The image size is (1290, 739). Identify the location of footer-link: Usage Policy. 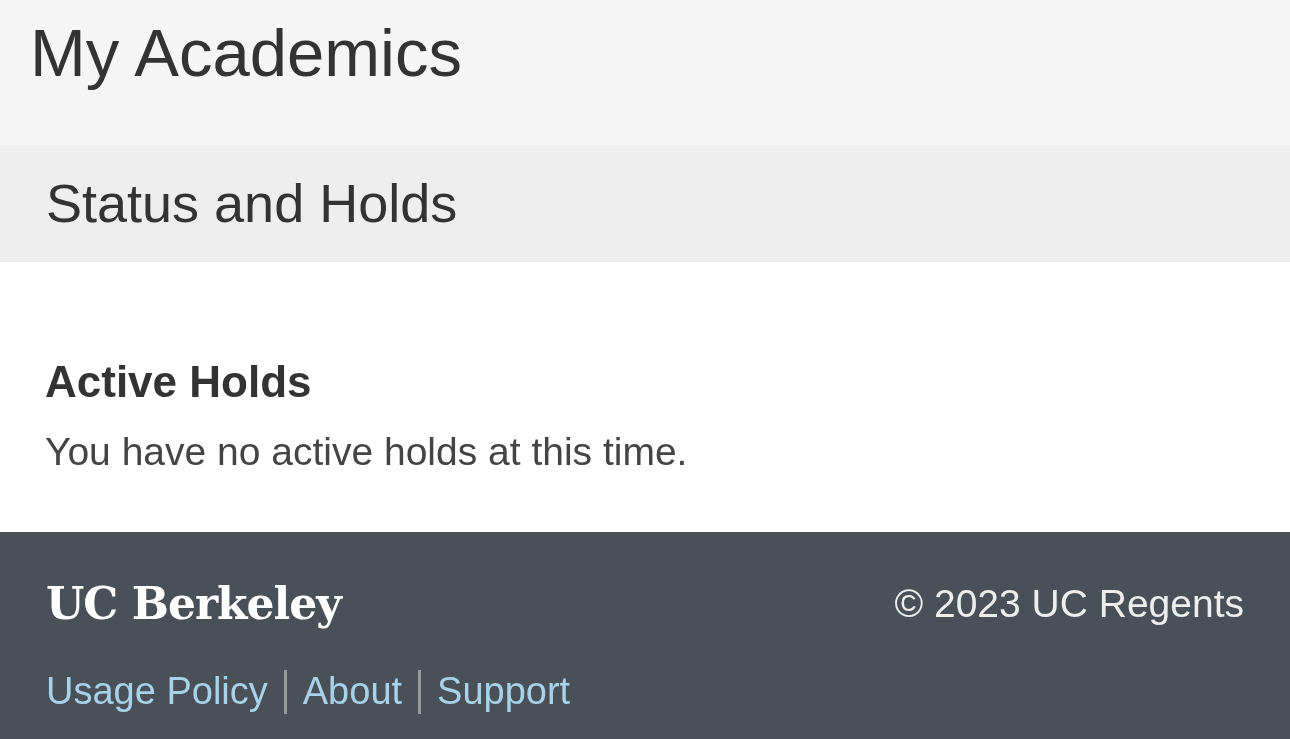
(157, 691).